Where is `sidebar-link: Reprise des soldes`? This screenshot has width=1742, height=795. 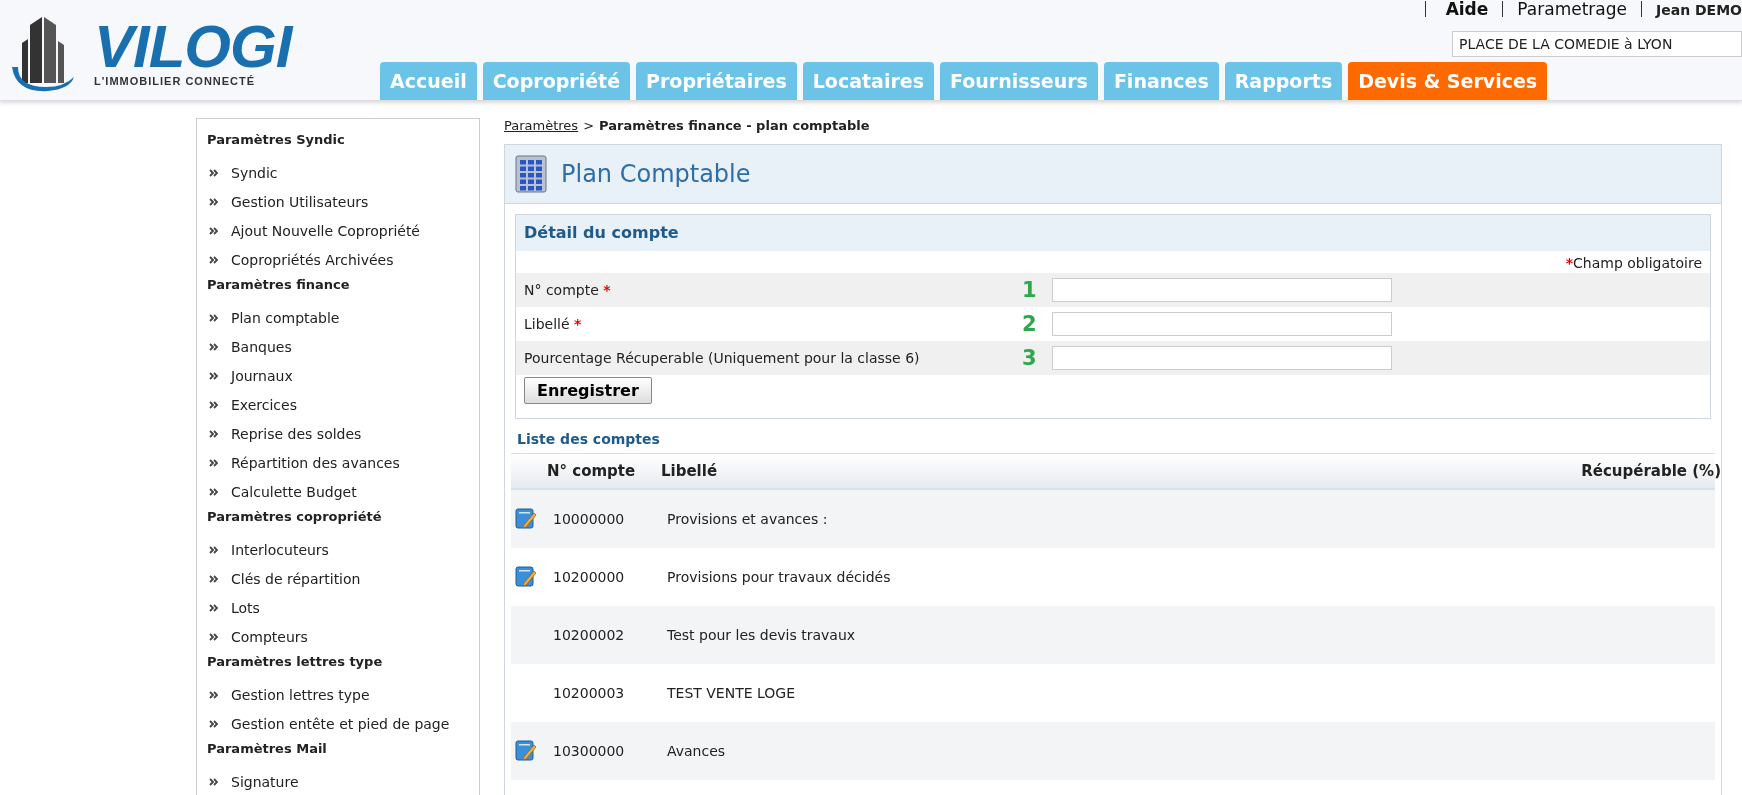 sidebar-link: Reprise des soldes is located at coordinates (296, 433).